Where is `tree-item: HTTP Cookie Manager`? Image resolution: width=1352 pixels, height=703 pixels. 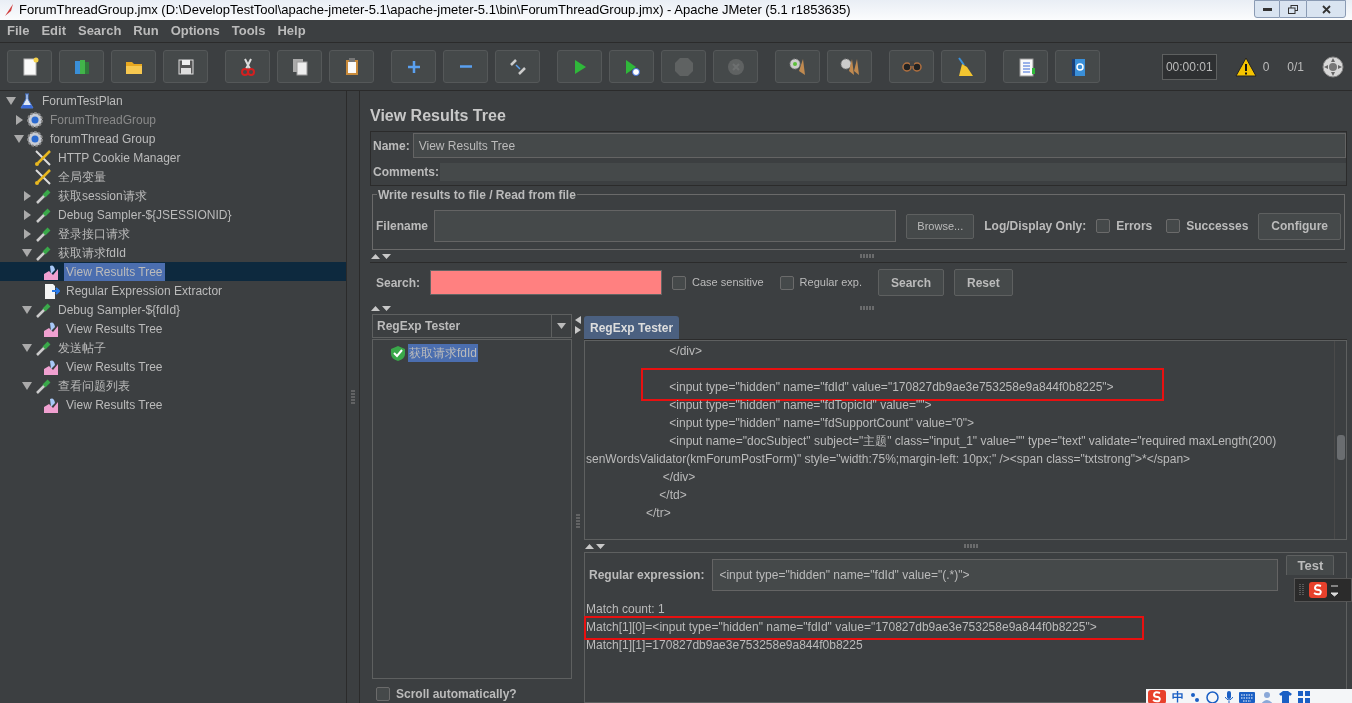 tree-item: HTTP Cookie Manager is located at coordinates (119, 157).